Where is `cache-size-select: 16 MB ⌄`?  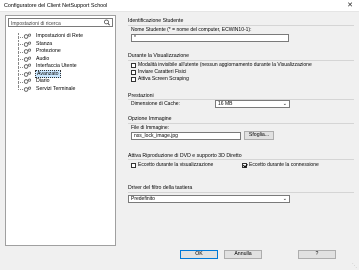 cache-size-select: 16 MB ⌄ is located at coordinates (252, 104).